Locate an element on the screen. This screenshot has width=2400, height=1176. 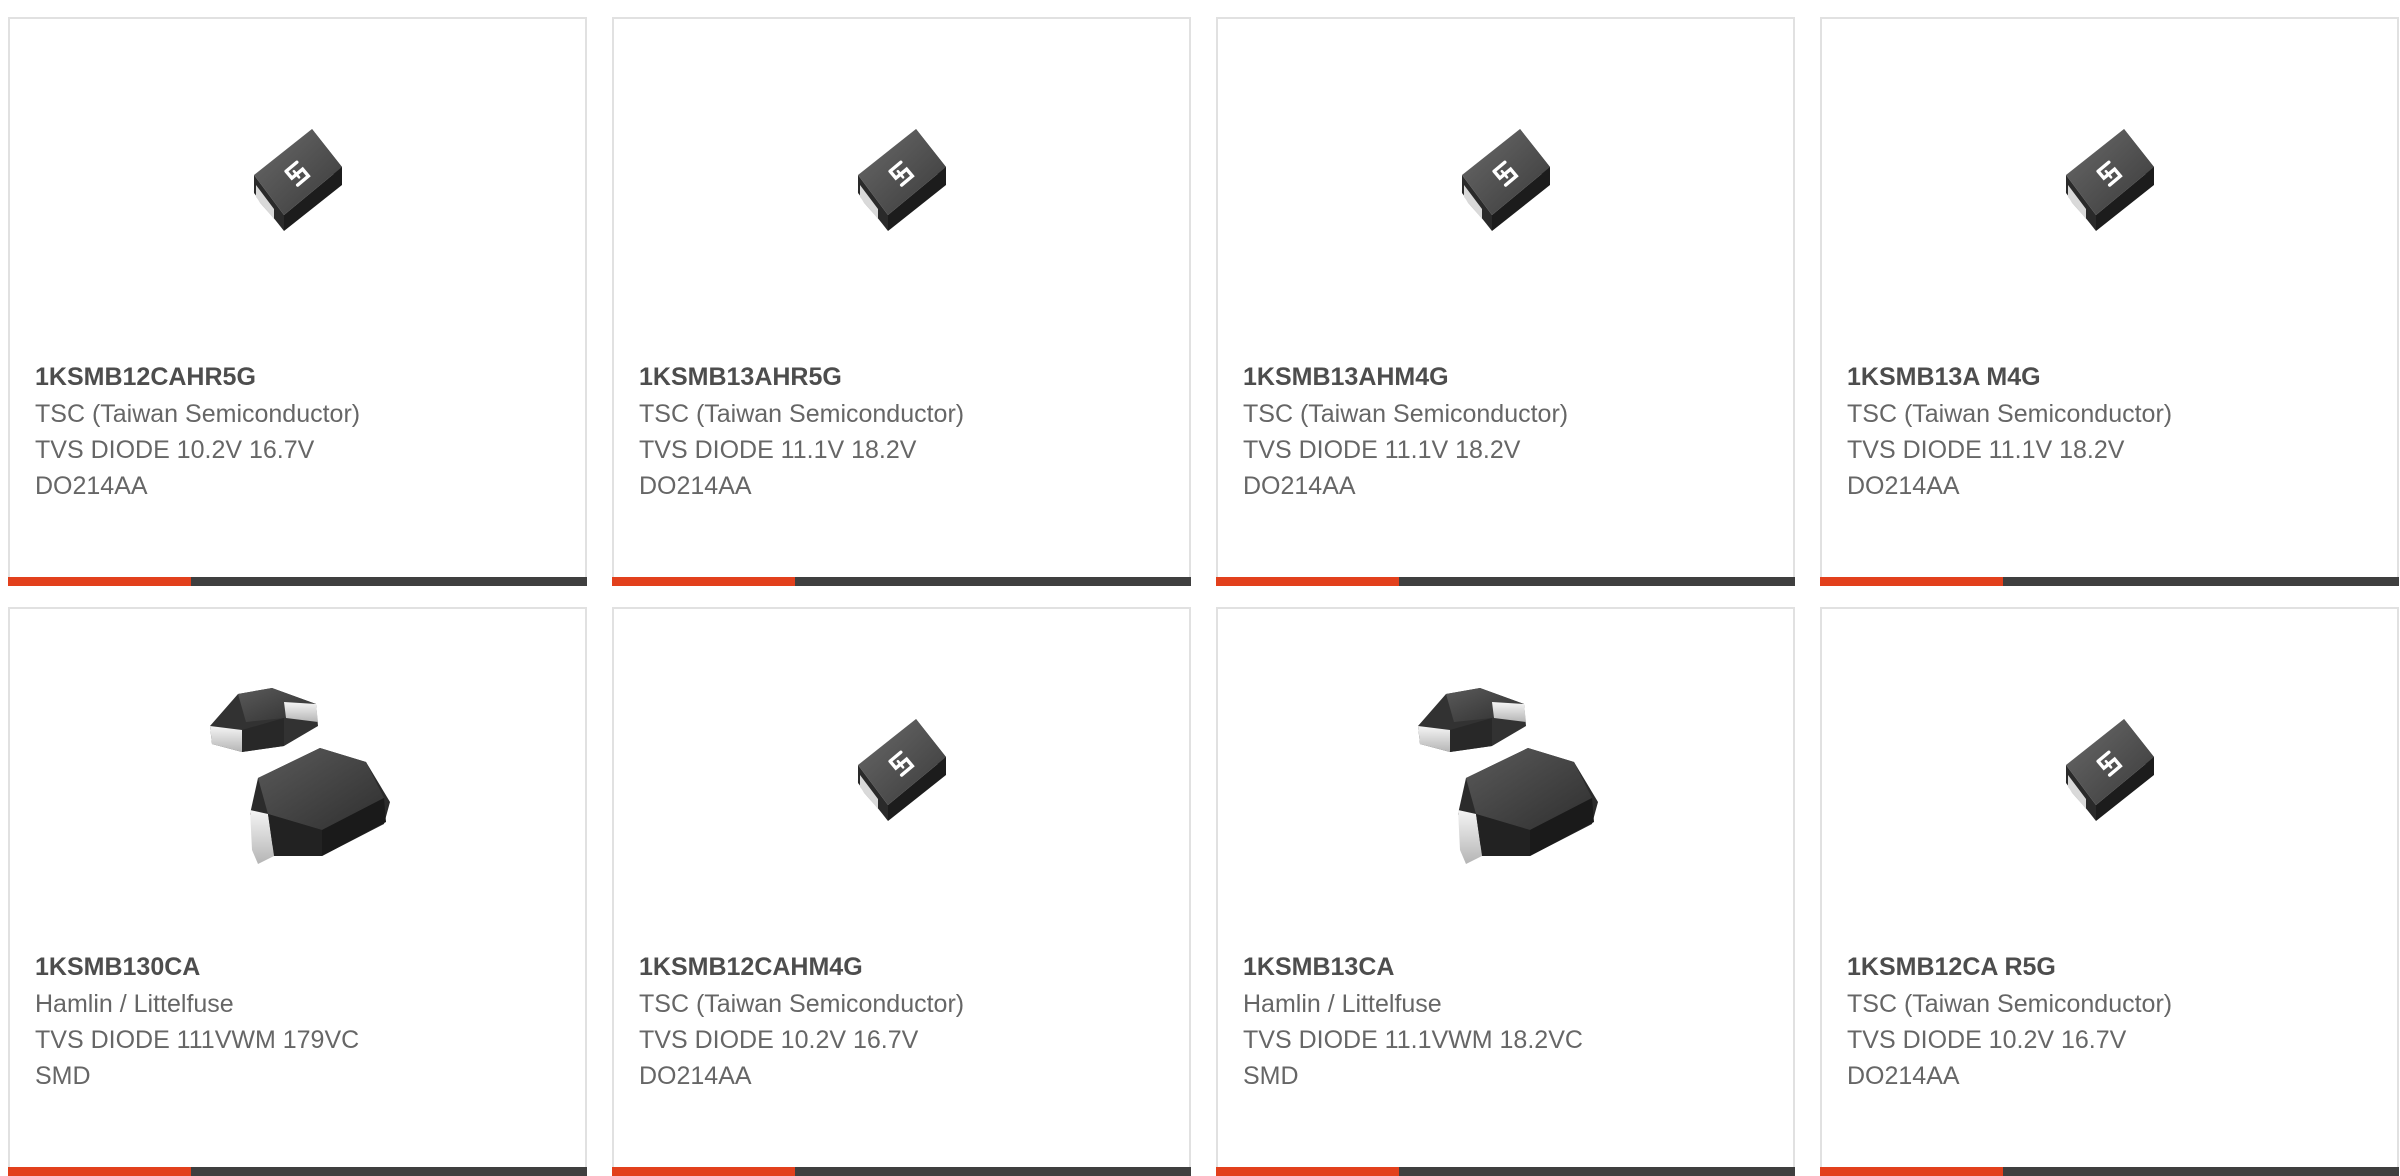
part-number: 1KSMB13AHM4G is located at coordinates (1508, 377).